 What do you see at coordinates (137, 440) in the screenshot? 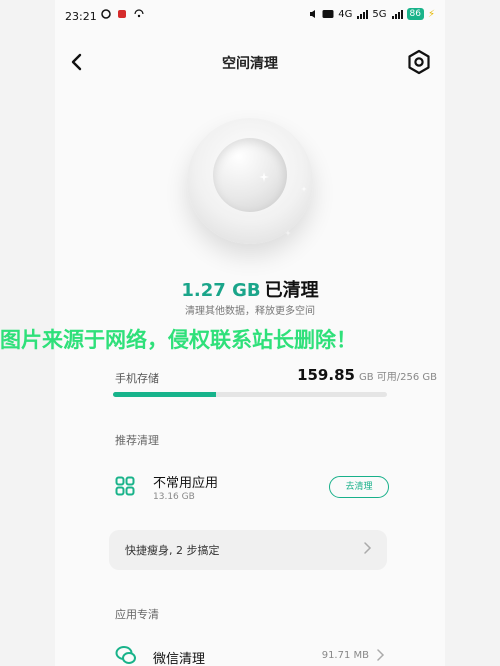
I see `recommend-section-title: 推荐清理` at bounding box center [137, 440].